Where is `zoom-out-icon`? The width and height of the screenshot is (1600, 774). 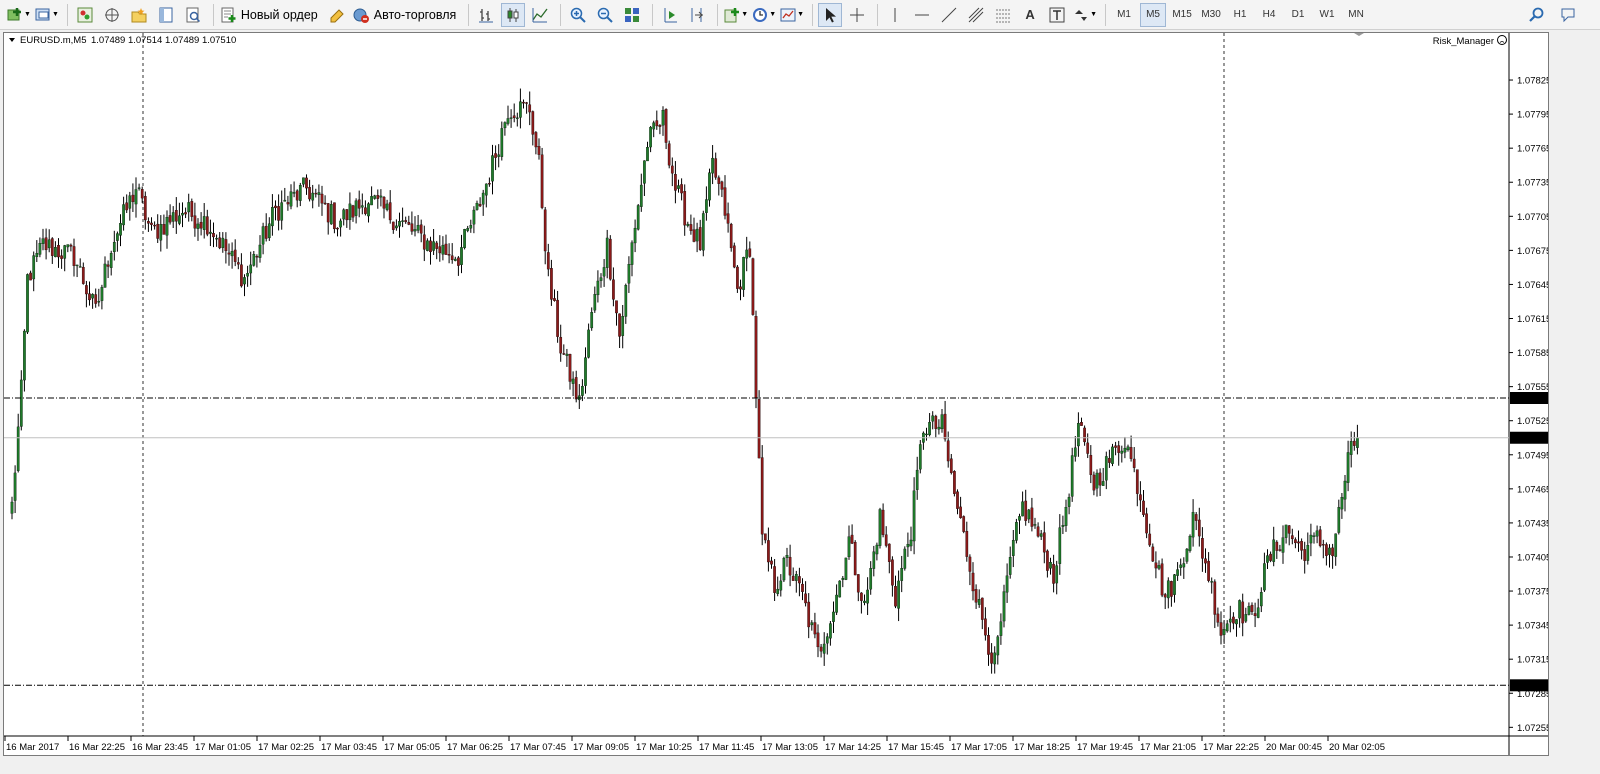 zoom-out-icon is located at coordinates (605, 15).